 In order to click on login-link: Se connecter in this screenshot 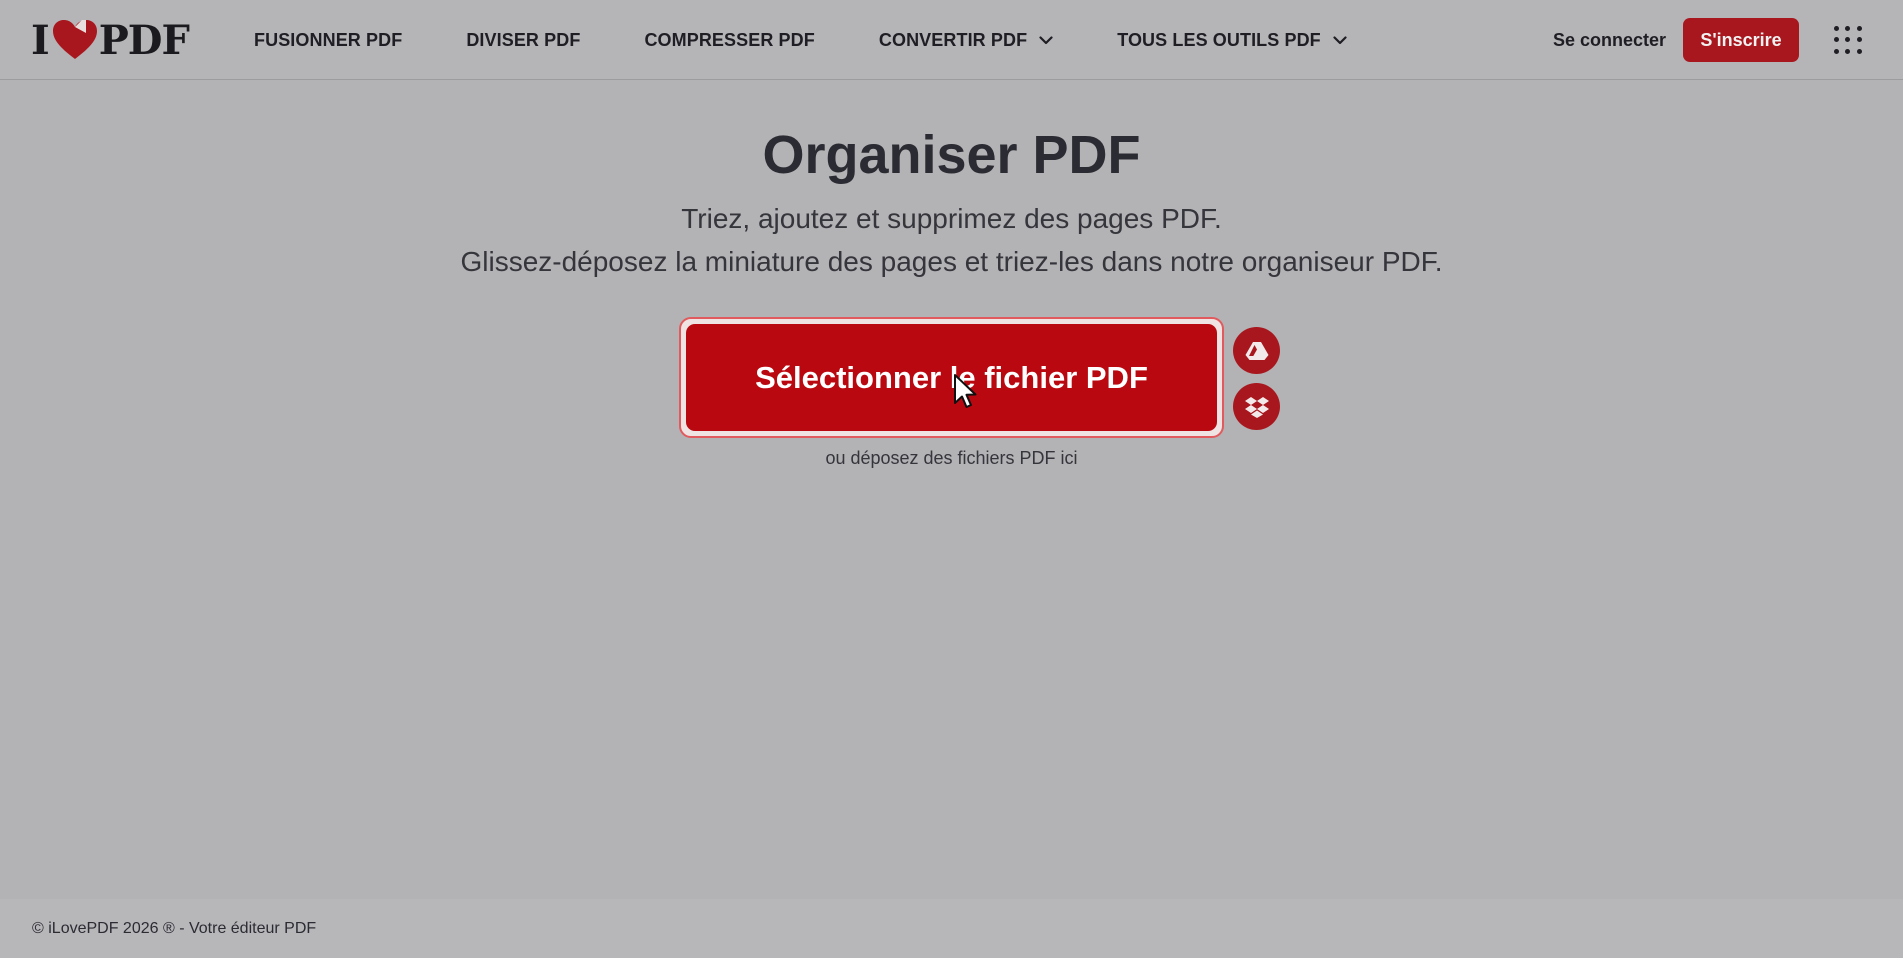, I will do `click(1609, 40)`.